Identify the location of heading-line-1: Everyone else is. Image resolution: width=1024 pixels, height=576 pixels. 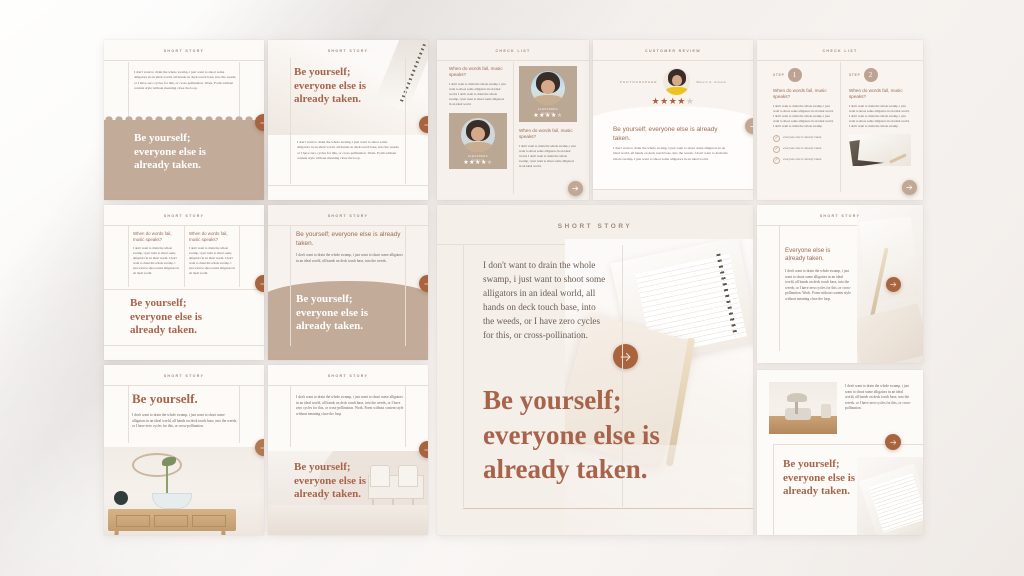
(808, 250).